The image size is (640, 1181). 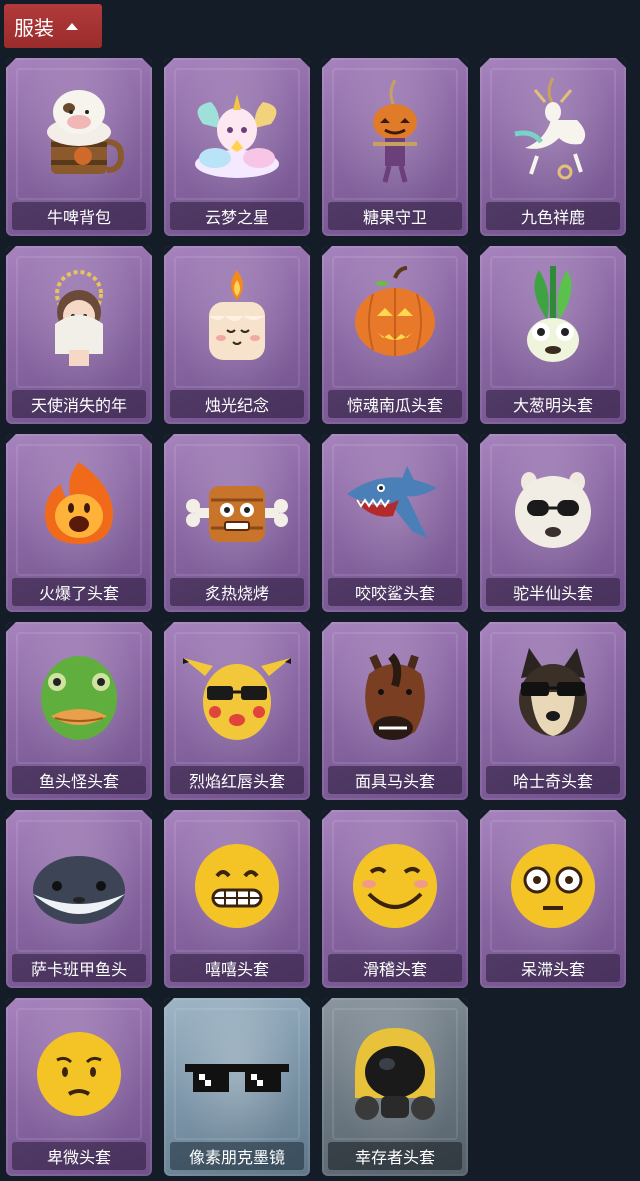 What do you see at coordinates (237, 968) in the screenshot?
I see `item-name-label: 嘻嘻头套` at bounding box center [237, 968].